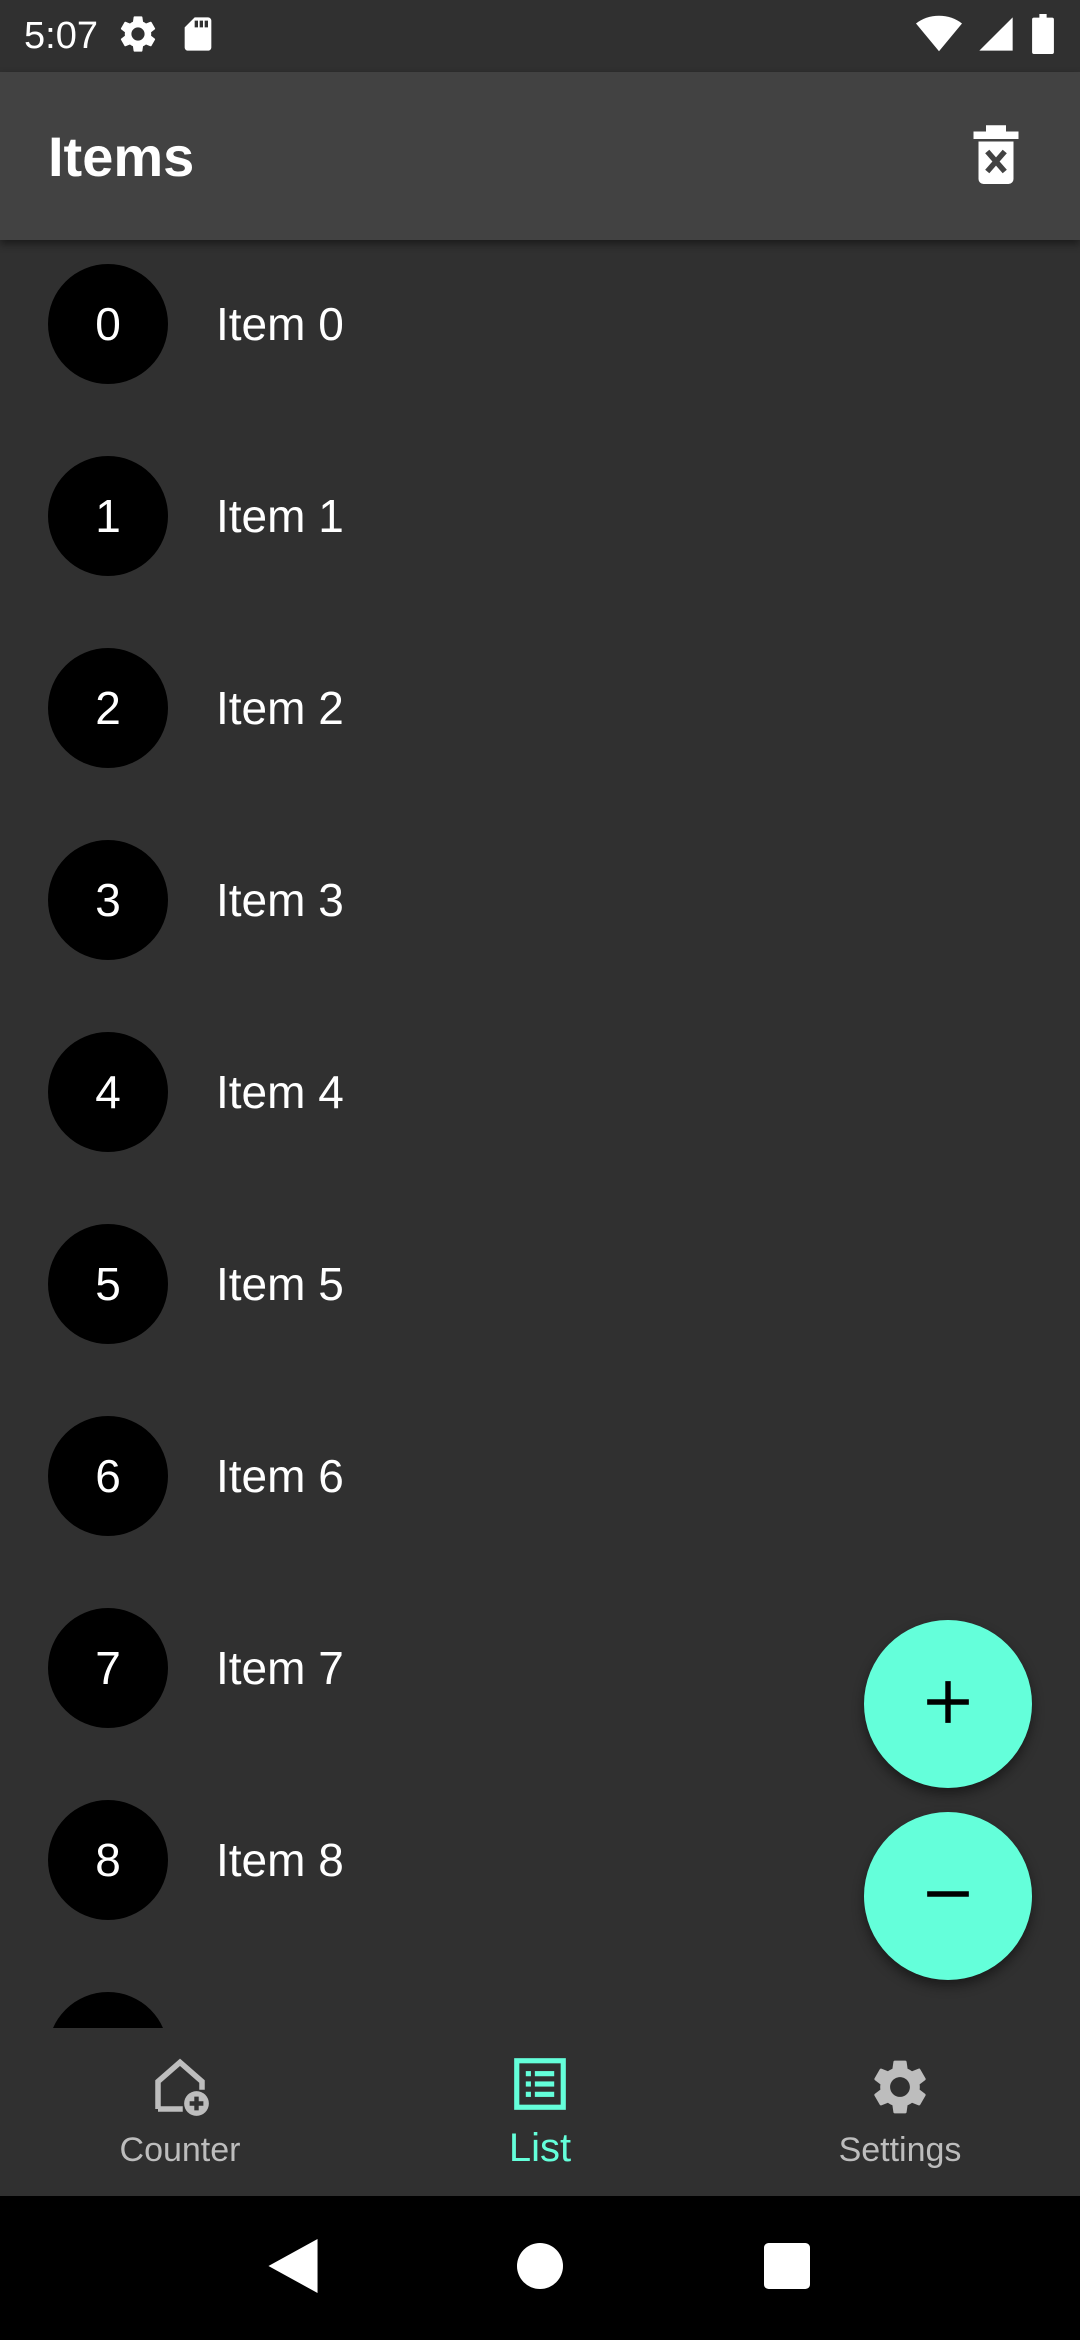 Image resolution: width=1080 pixels, height=2340 pixels. I want to click on system-navigation-bar, so click(540, 2268).